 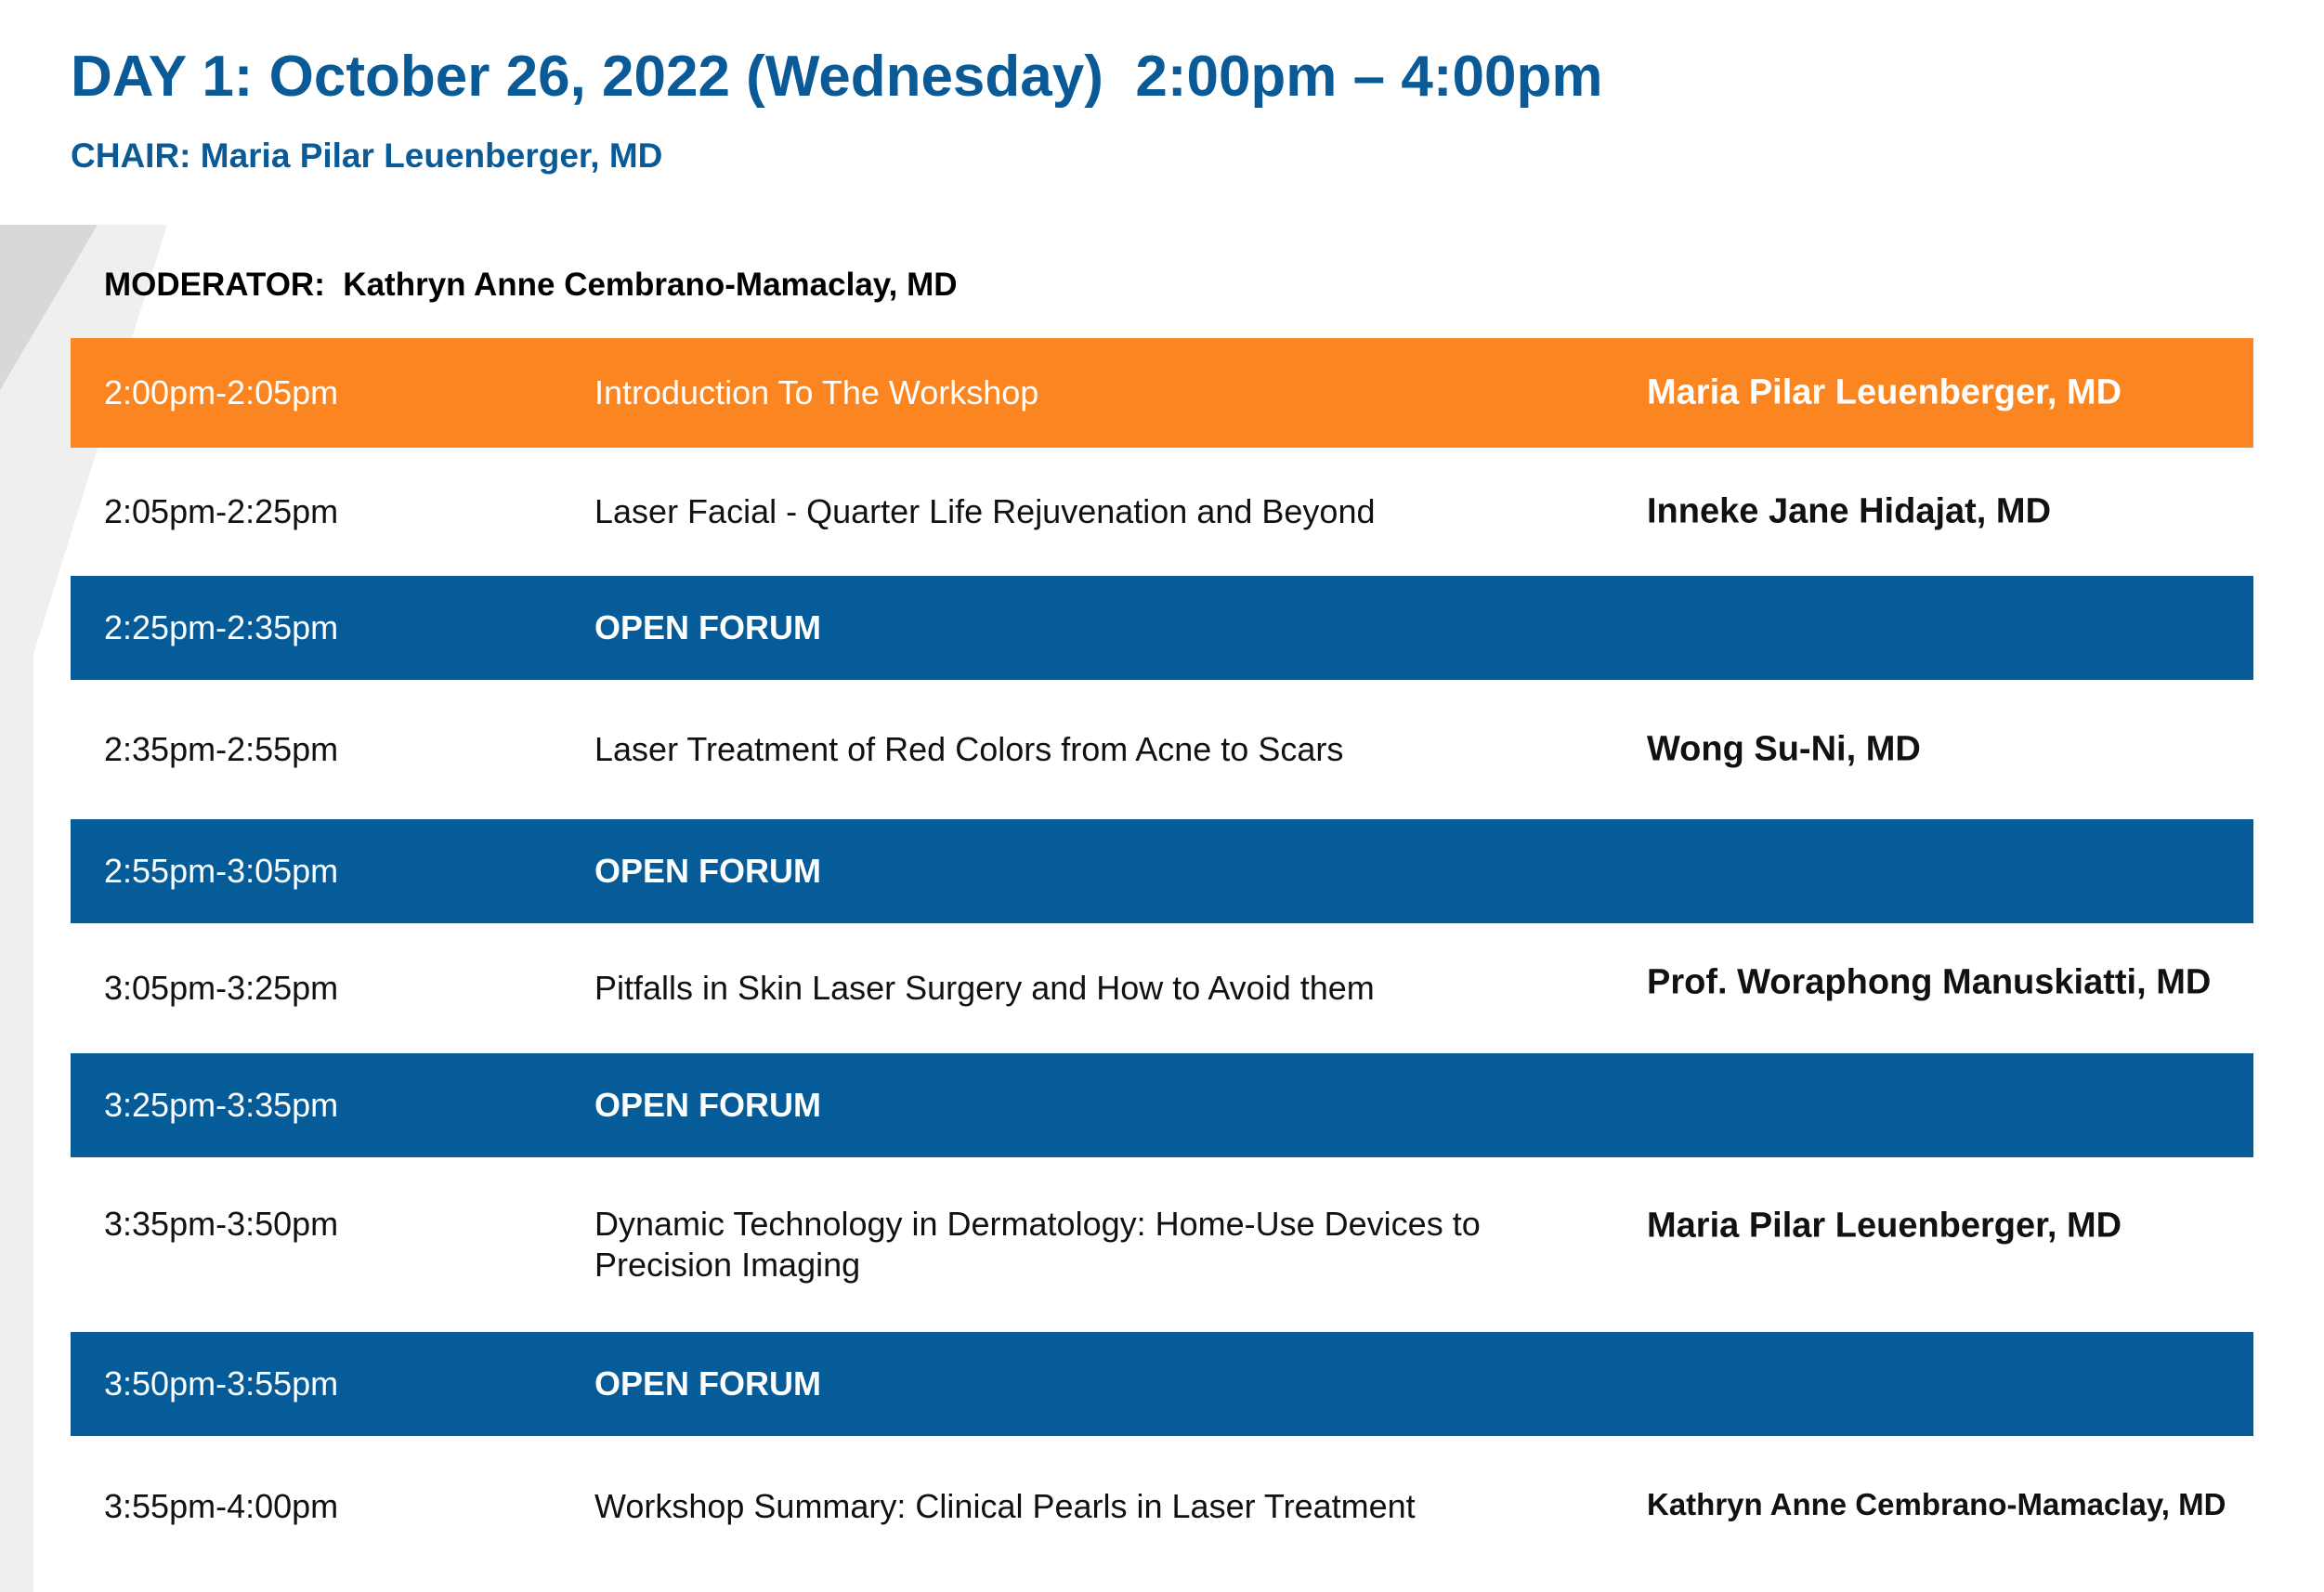 I want to click on session-time: 3:50pm-3:55pm, so click(x=221, y=1383).